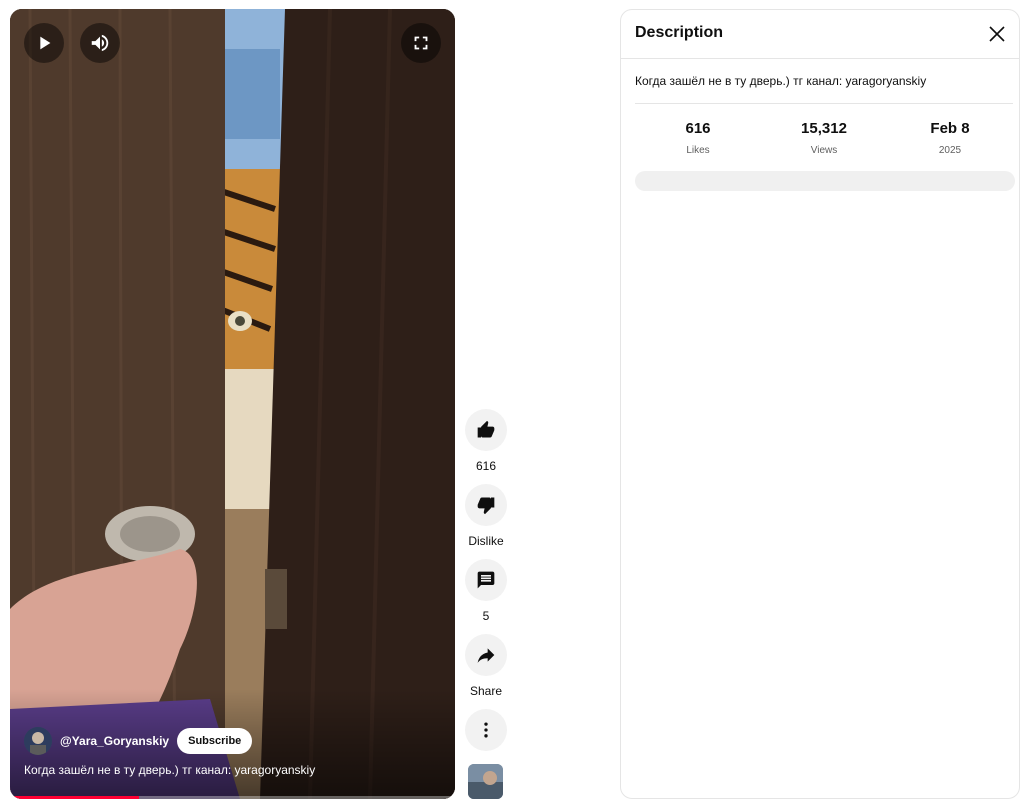 This screenshot has width=1024, height=808. I want to click on stats-row: 616 Likes 15,312 Views Feb 8 2025, so click(824, 138).